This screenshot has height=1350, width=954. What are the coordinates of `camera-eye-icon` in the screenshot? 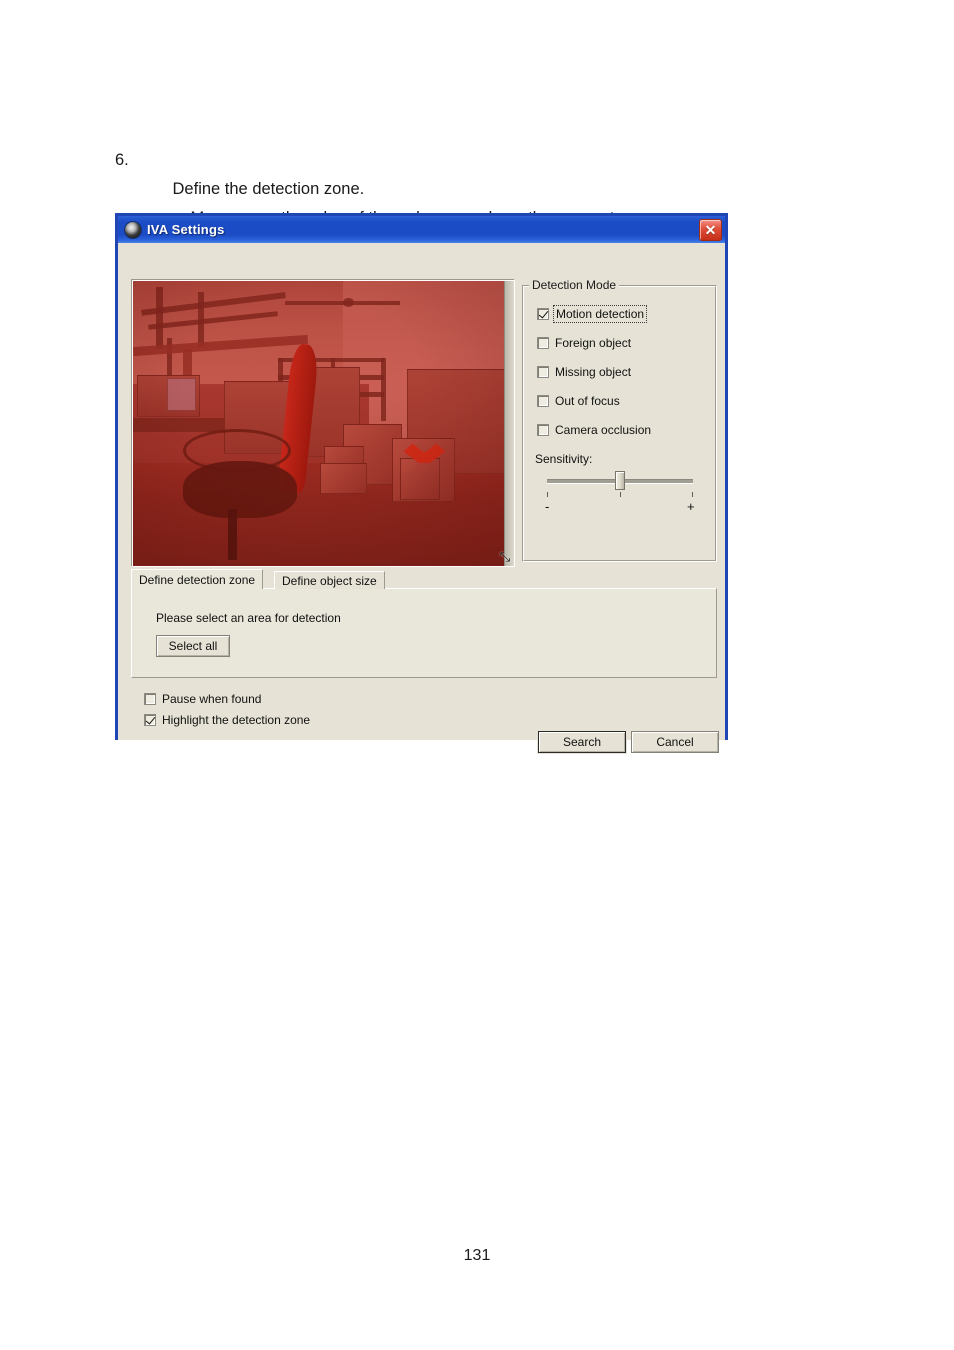 It's located at (133, 229).